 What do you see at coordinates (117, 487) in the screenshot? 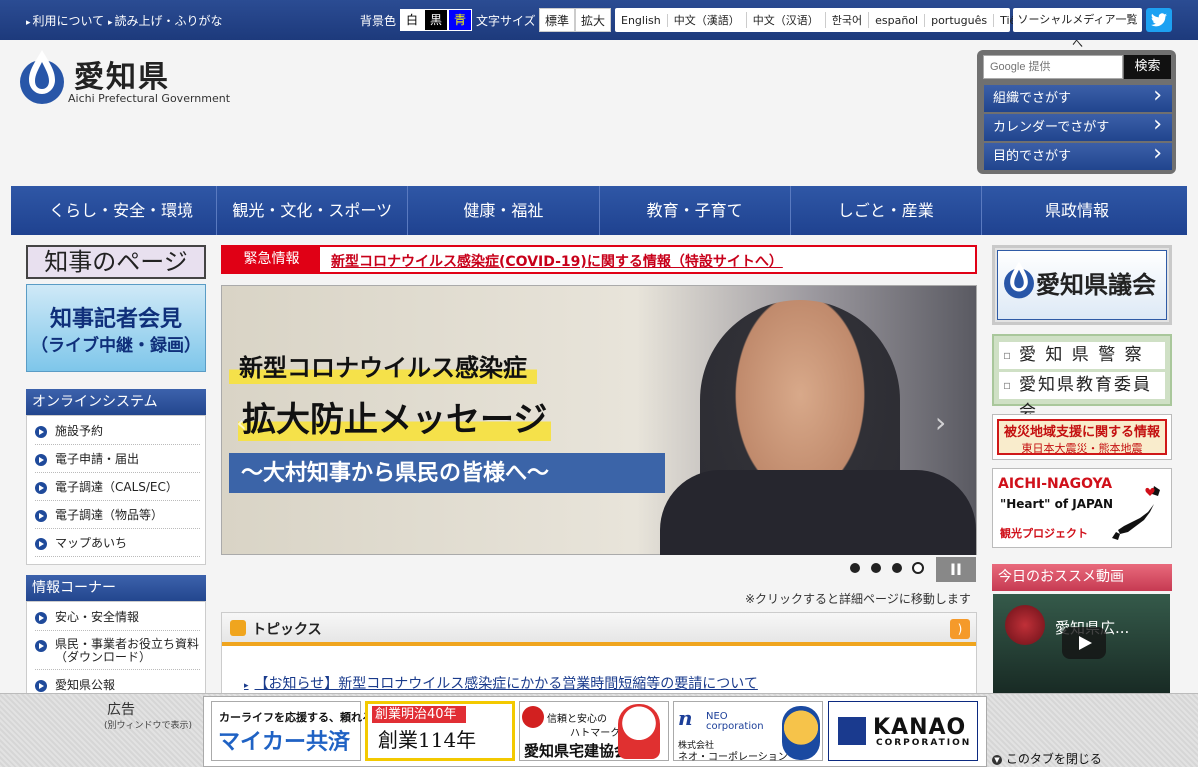
I see `sidebar-item-e-procurement-cals: 電子調達（CALS/EC）` at bounding box center [117, 487].